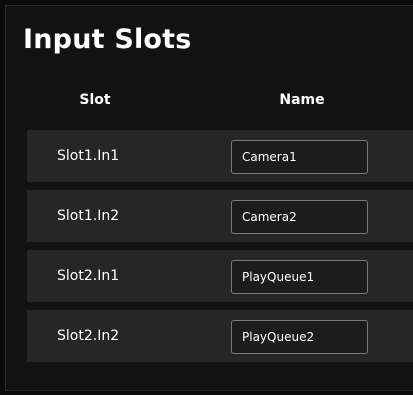 This screenshot has width=413, height=395. Describe the element at coordinates (220, 336) in the screenshot. I see `table-row: Slot2.In2 PlayQueue2` at that location.